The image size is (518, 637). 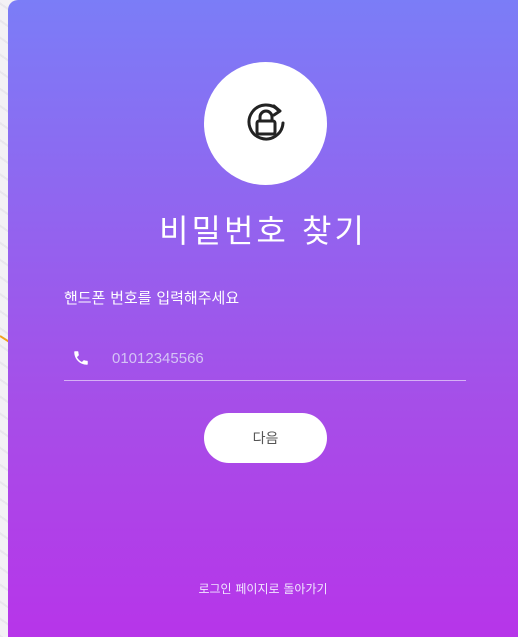 What do you see at coordinates (263, 588) in the screenshot?
I see `back-to-login-link: 로그인 페이지로 돌아가기` at bounding box center [263, 588].